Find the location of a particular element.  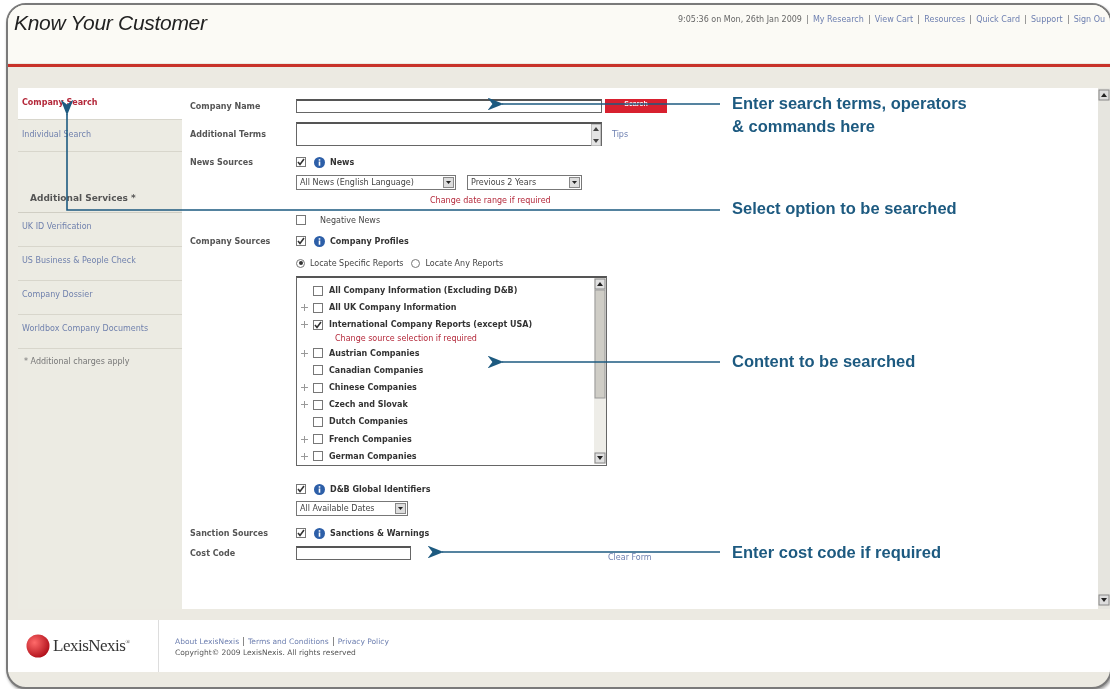

source-label: Company Profiles is located at coordinates (369, 241).